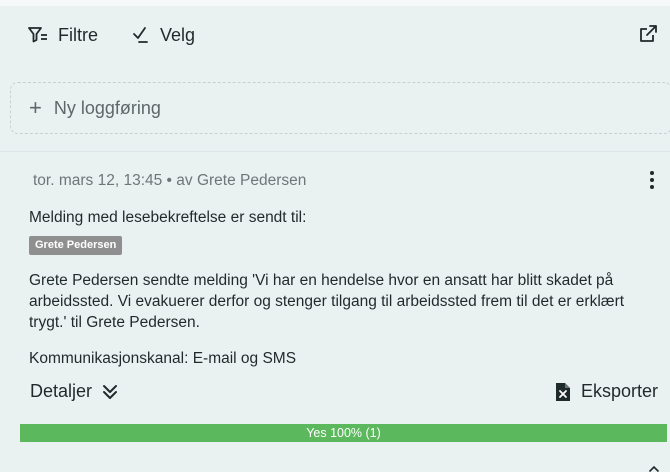 The height and width of the screenshot is (472, 670). I want to click on progress-label: Yes 100% (1), so click(343, 433).